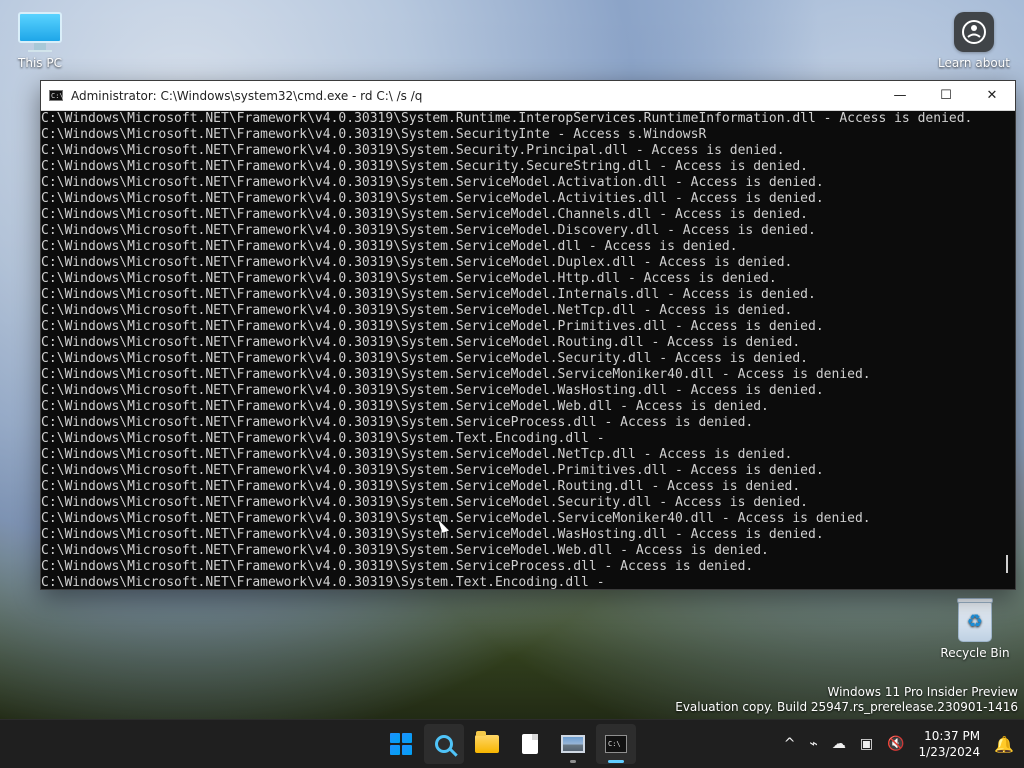  I want to click on image-icon, so click(573, 744).